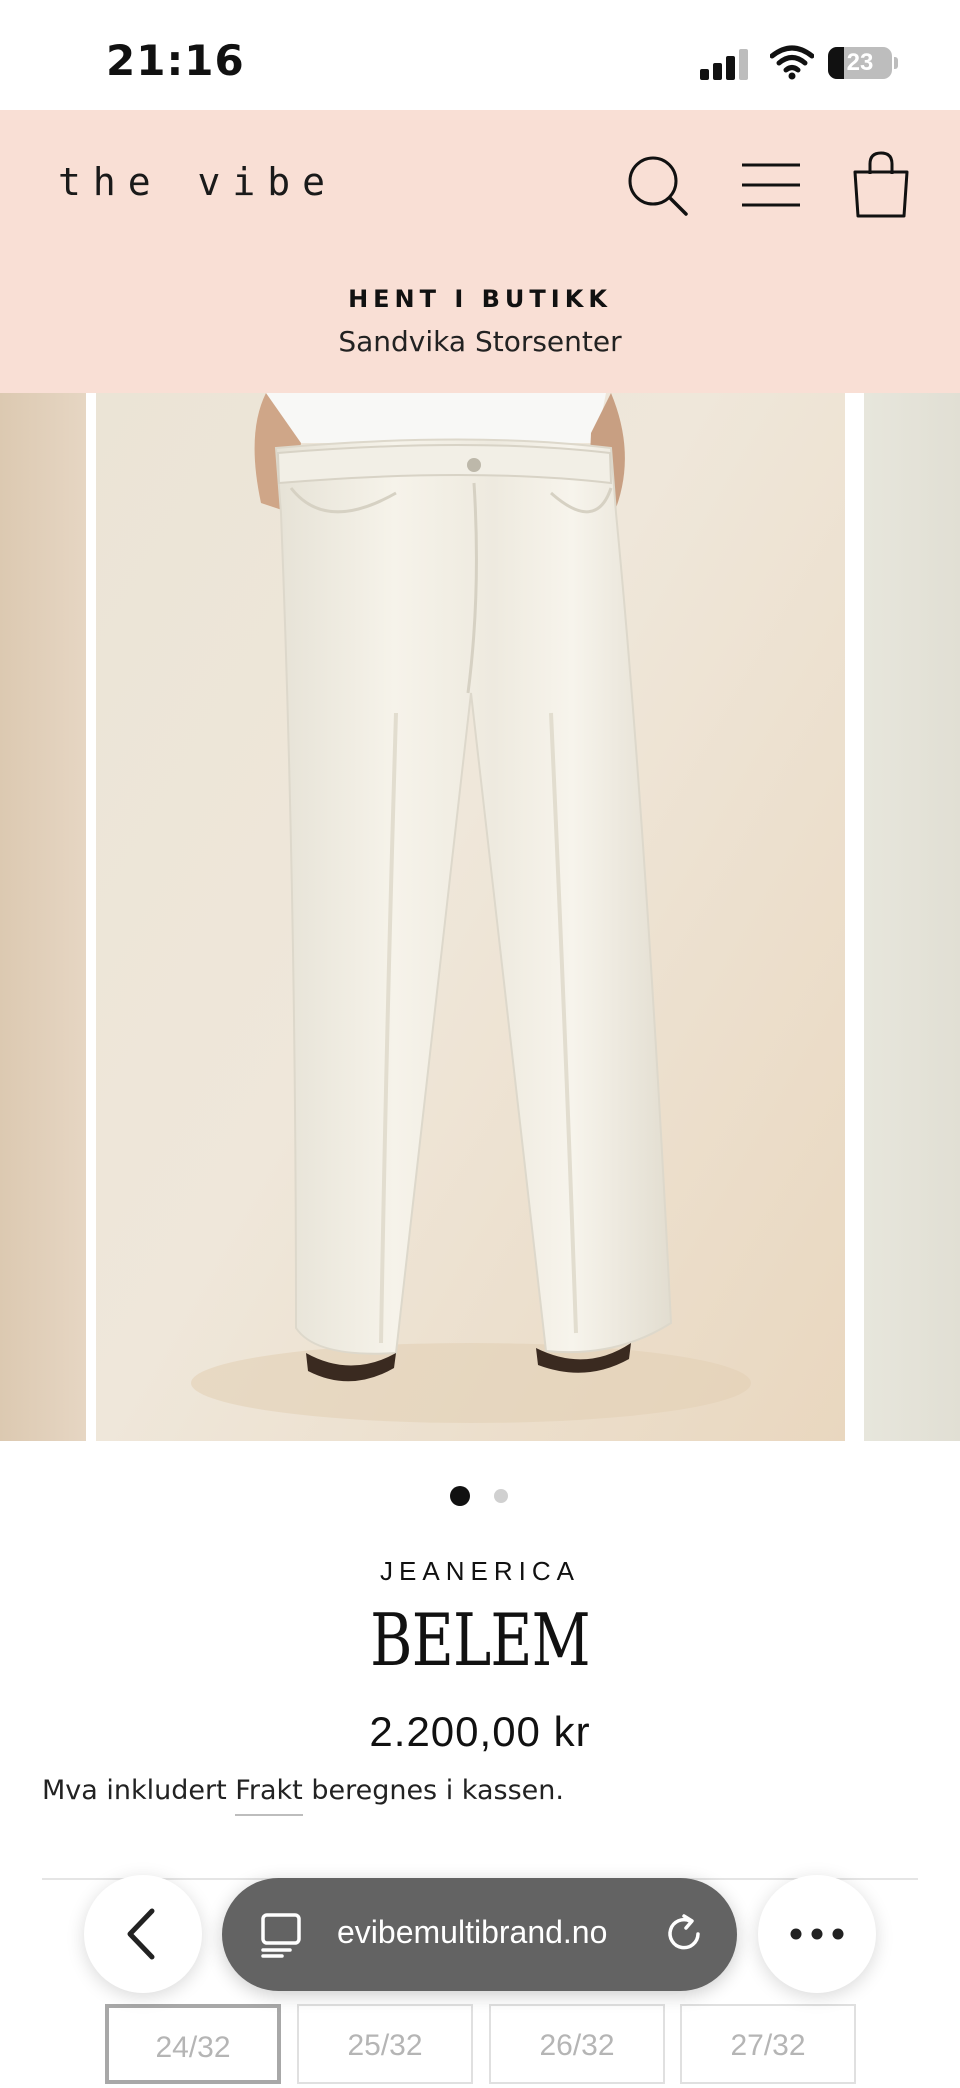 This screenshot has height=2088, width=960. Describe the element at coordinates (437, 1790) in the screenshot. I see `tax-suffix: beregnes i kassen.` at that location.